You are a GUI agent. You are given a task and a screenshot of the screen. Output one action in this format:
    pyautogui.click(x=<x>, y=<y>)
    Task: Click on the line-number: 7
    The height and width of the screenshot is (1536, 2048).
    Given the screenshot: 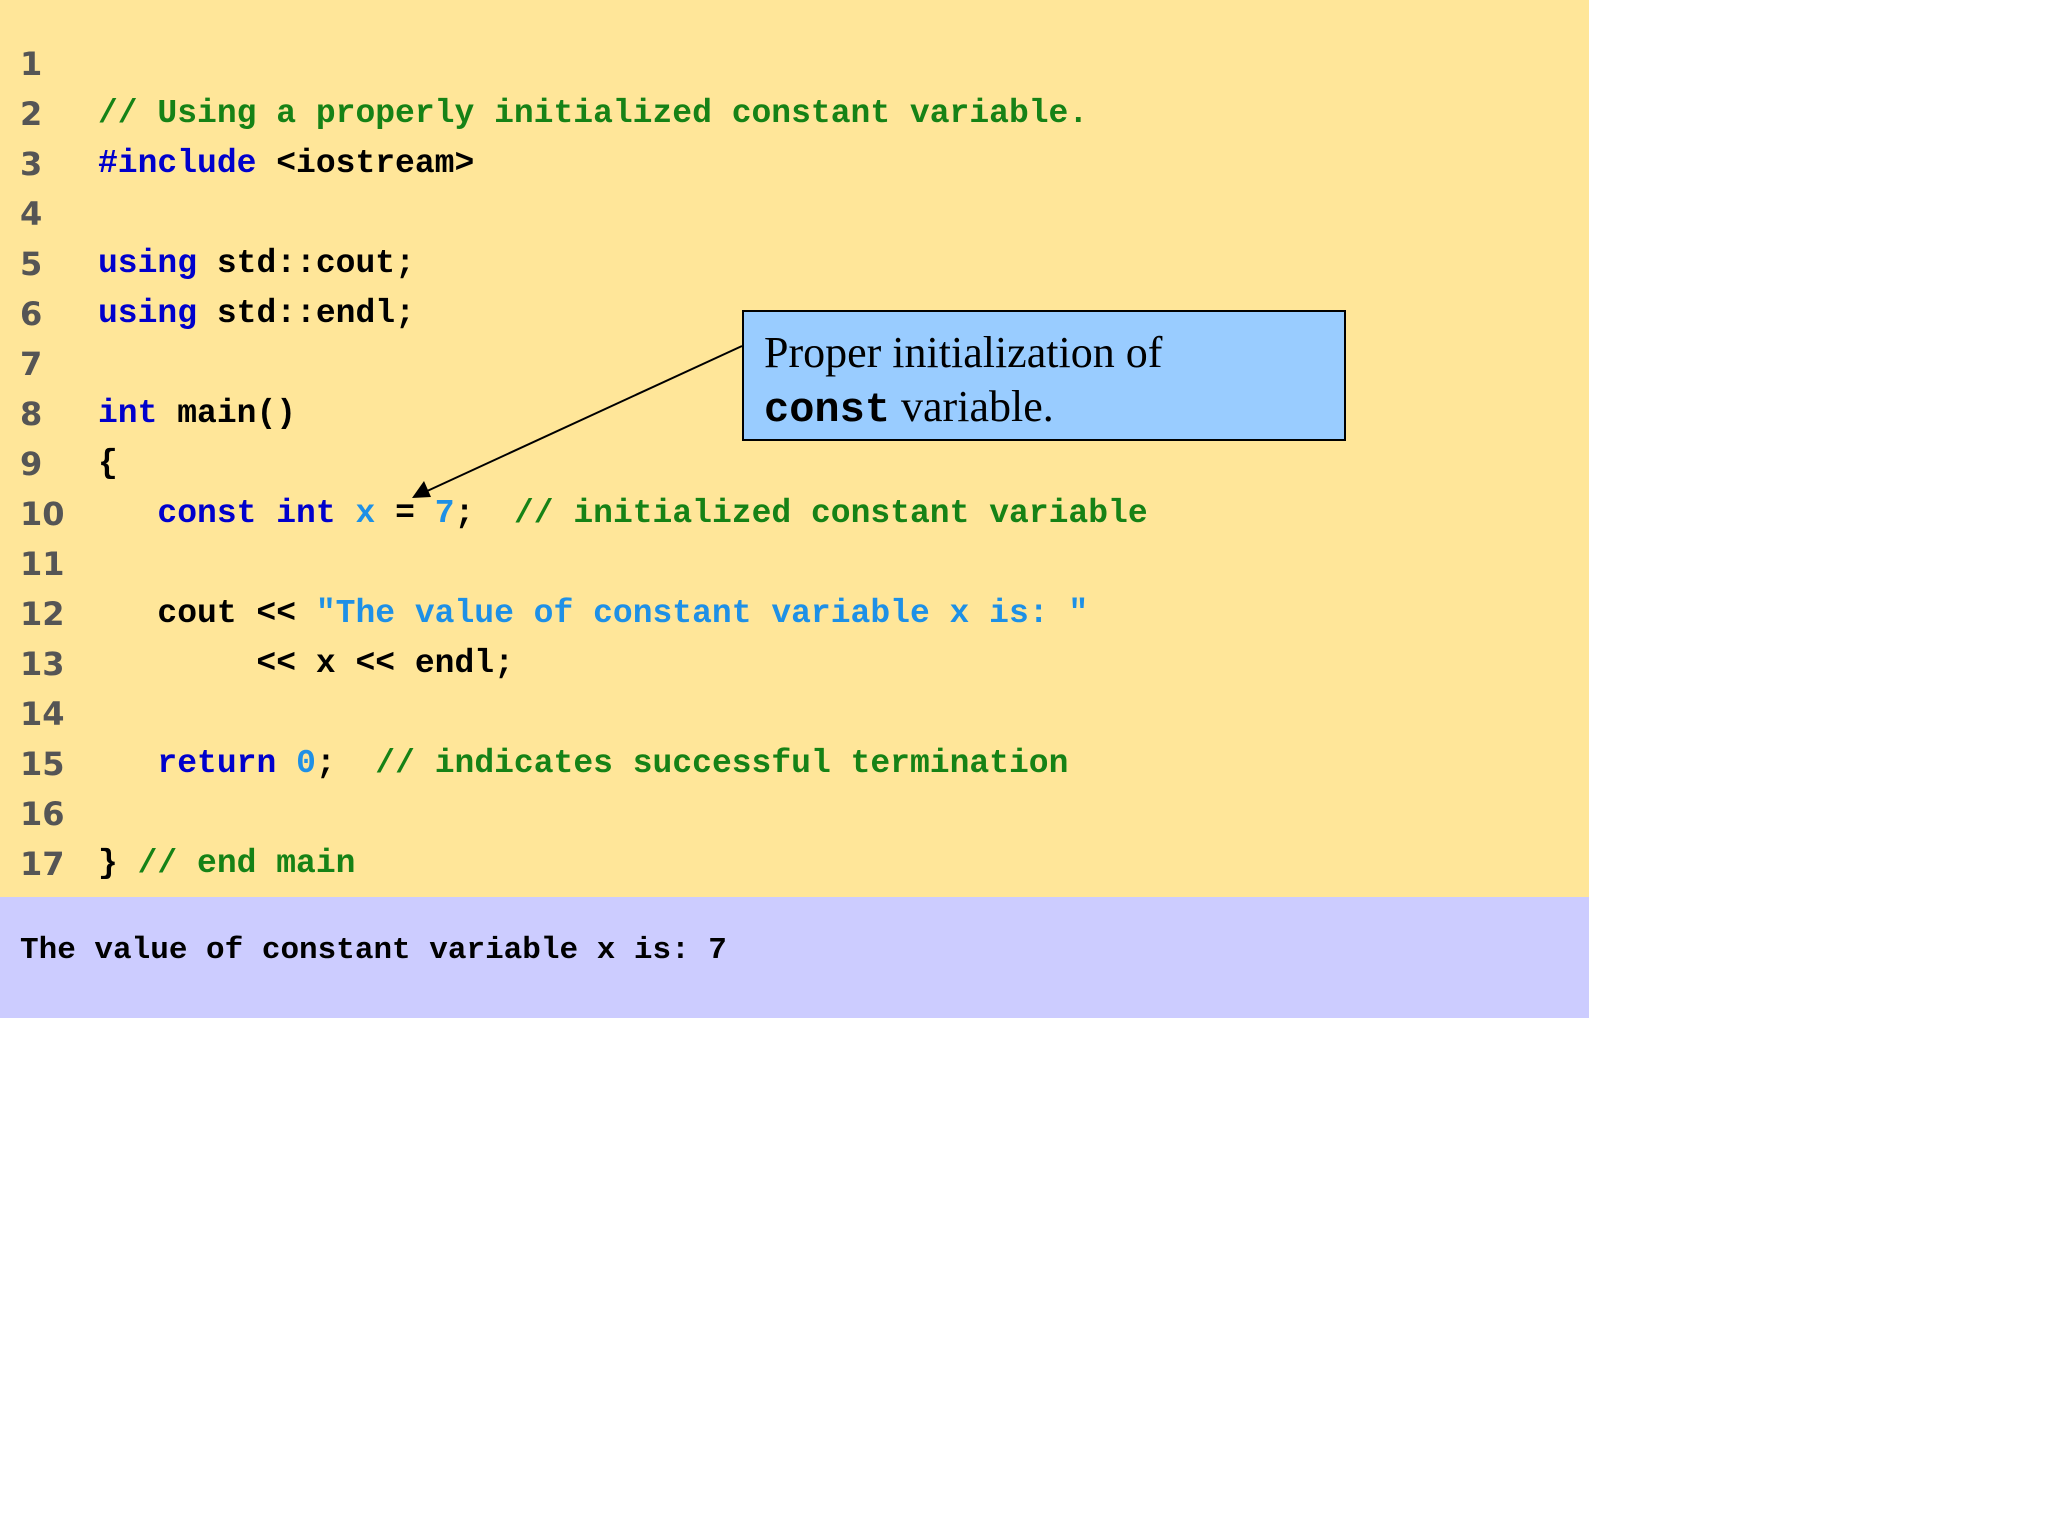 What is the action you would take?
    pyautogui.click(x=31, y=364)
    